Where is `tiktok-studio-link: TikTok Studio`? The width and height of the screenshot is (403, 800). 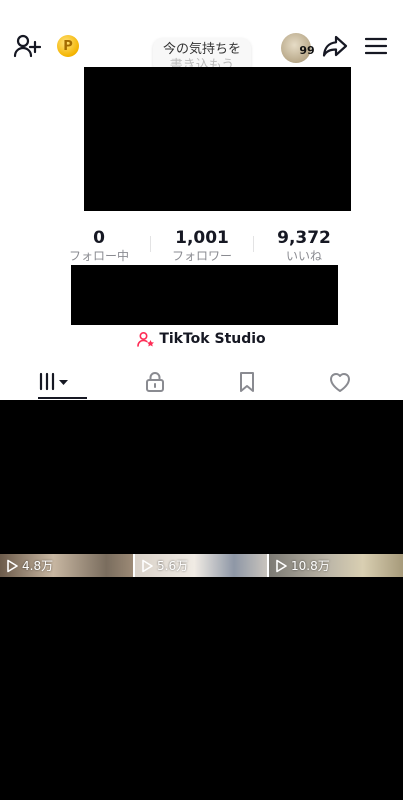 tiktok-studio-link: TikTok Studio is located at coordinates (201, 339).